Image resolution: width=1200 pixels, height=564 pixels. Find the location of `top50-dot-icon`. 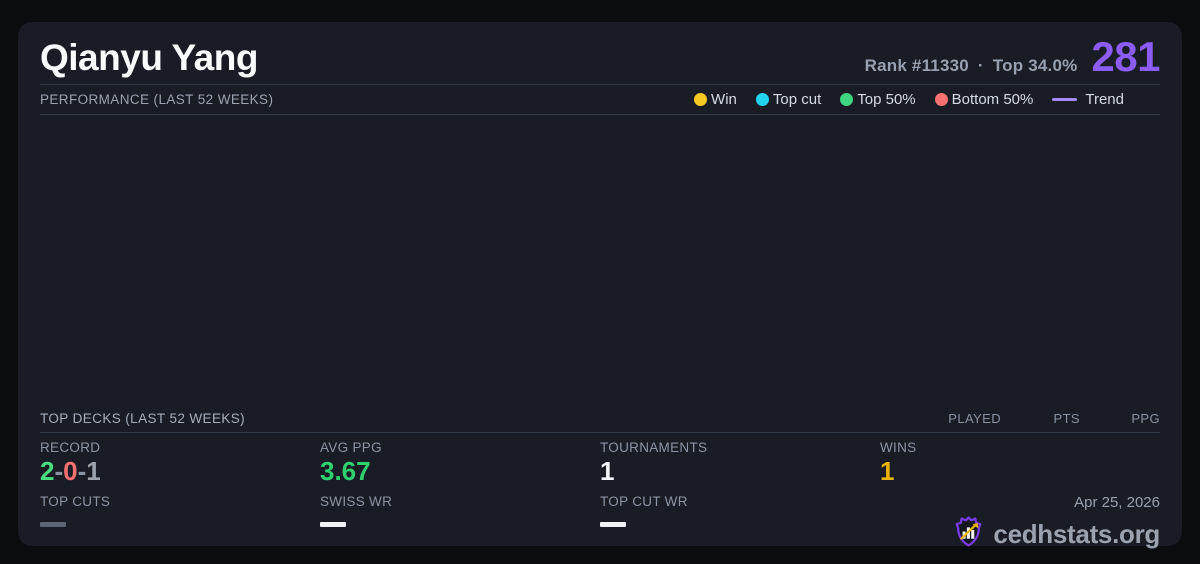

top50-dot-icon is located at coordinates (847, 99).